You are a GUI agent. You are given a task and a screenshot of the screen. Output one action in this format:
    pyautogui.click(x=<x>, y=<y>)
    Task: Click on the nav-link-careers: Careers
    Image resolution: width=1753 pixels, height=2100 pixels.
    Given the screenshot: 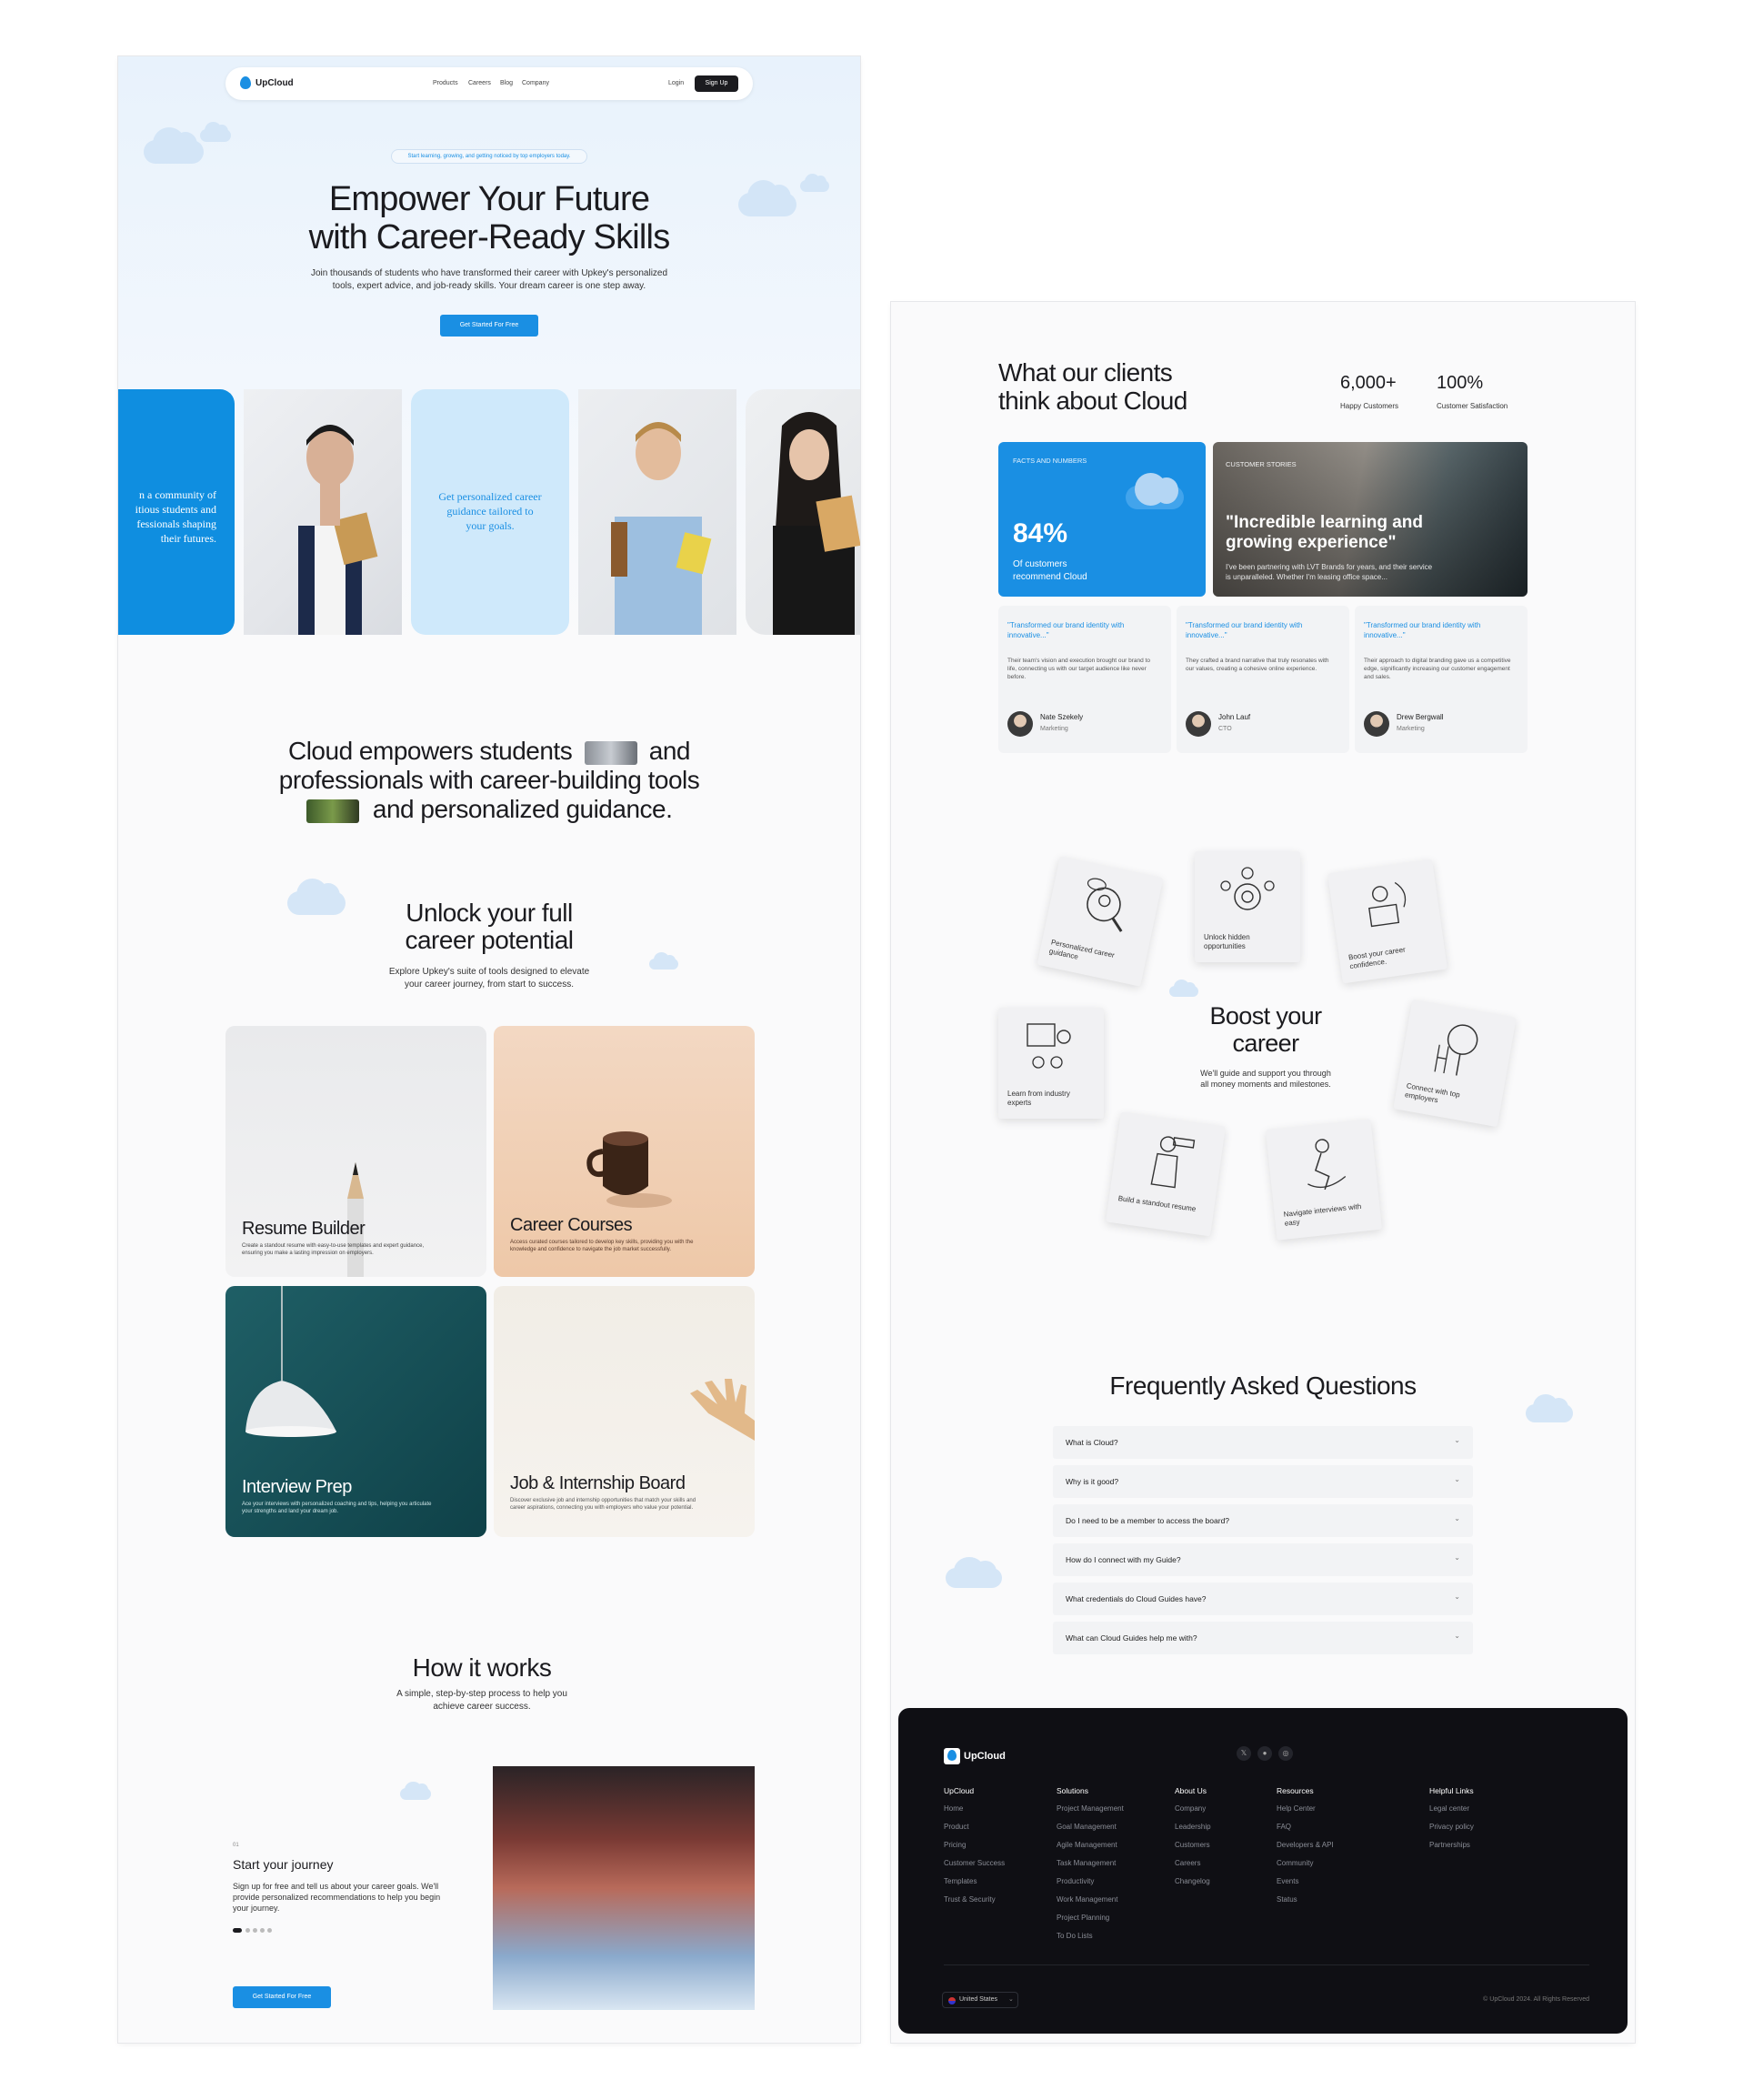 What is the action you would take?
    pyautogui.click(x=479, y=83)
    